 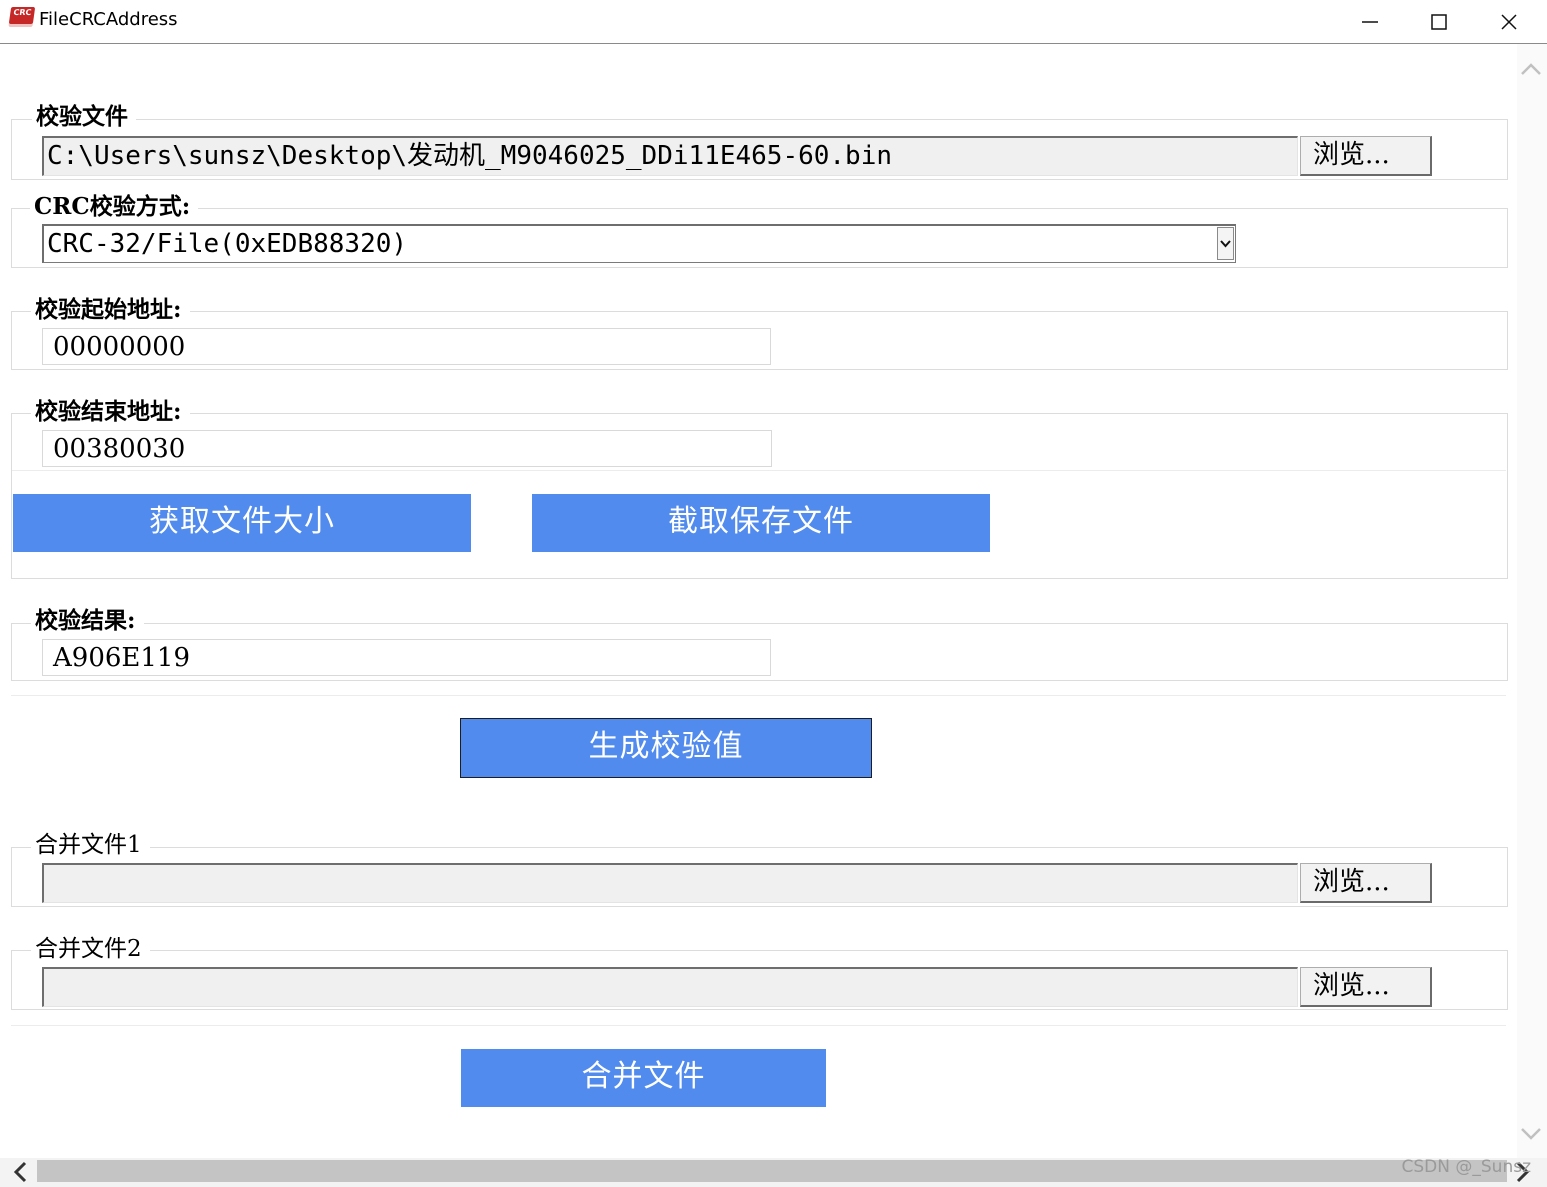 What do you see at coordinates (639, 243) in the screenshot?
I see `crc-mode-select: CRC-32/File(0xEDB88320)` at bounding box center [639, 243].